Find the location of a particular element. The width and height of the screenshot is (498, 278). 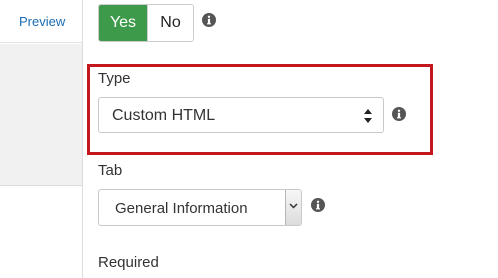

select-arrows-icon is located at coordinates (368, 116).